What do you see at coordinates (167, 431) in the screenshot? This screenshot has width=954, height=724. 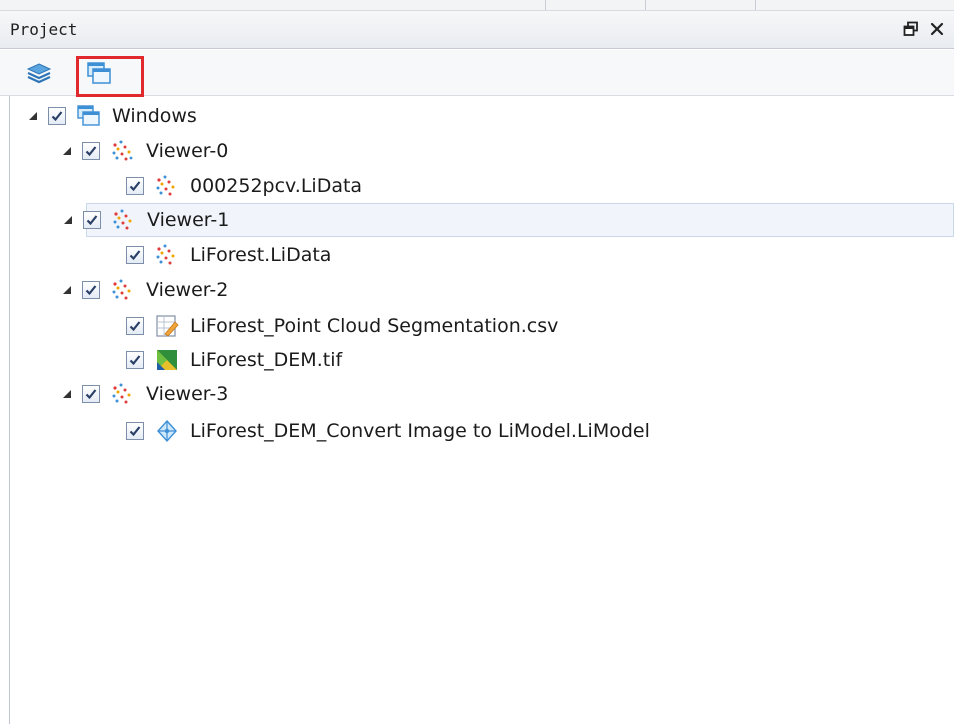 I see `model-icon` at bounding box center [167, 431].